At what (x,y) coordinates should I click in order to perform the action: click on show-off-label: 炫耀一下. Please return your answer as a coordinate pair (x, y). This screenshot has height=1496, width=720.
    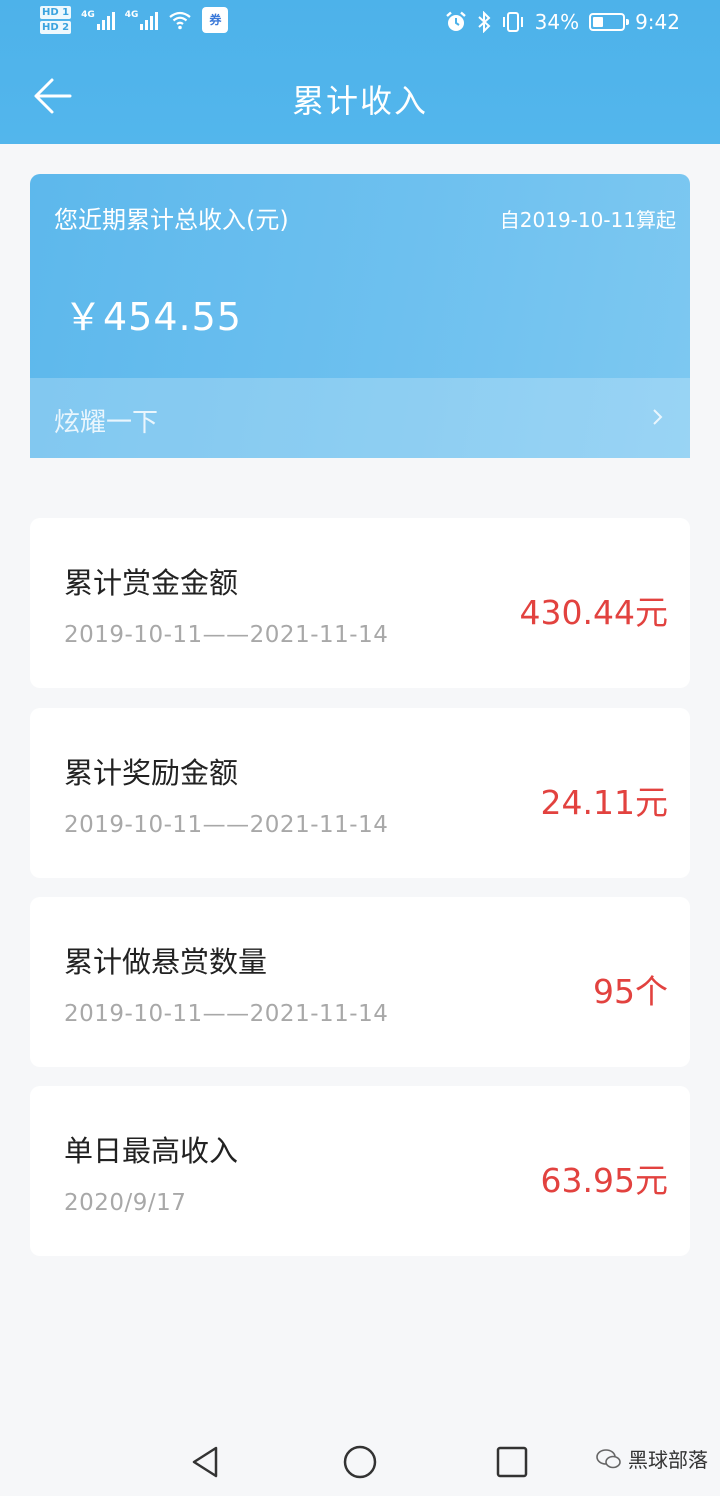
    Looking at the image, I should click on (106, 423).